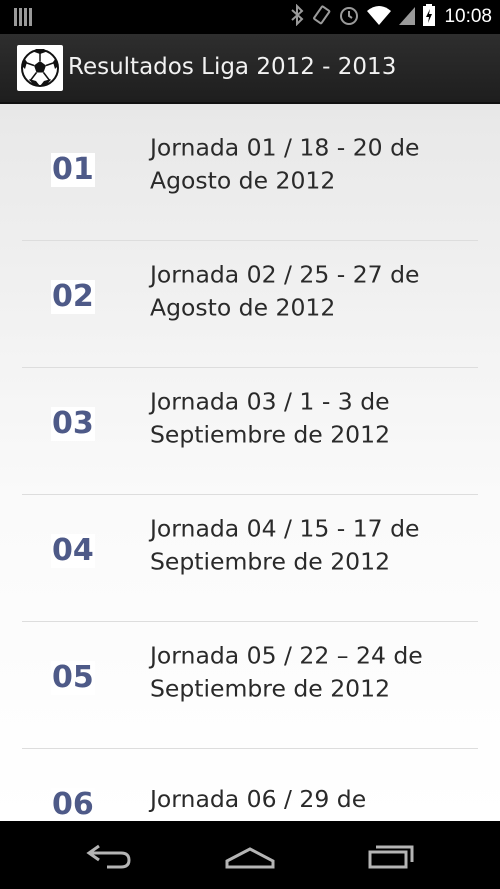 Image resolution: width=500 pixels, height=889 pixels. What do you see at coordinates (250, 17) in the screenshot?
I see `status-bar: 10:08` at bounding box center [250, 17].